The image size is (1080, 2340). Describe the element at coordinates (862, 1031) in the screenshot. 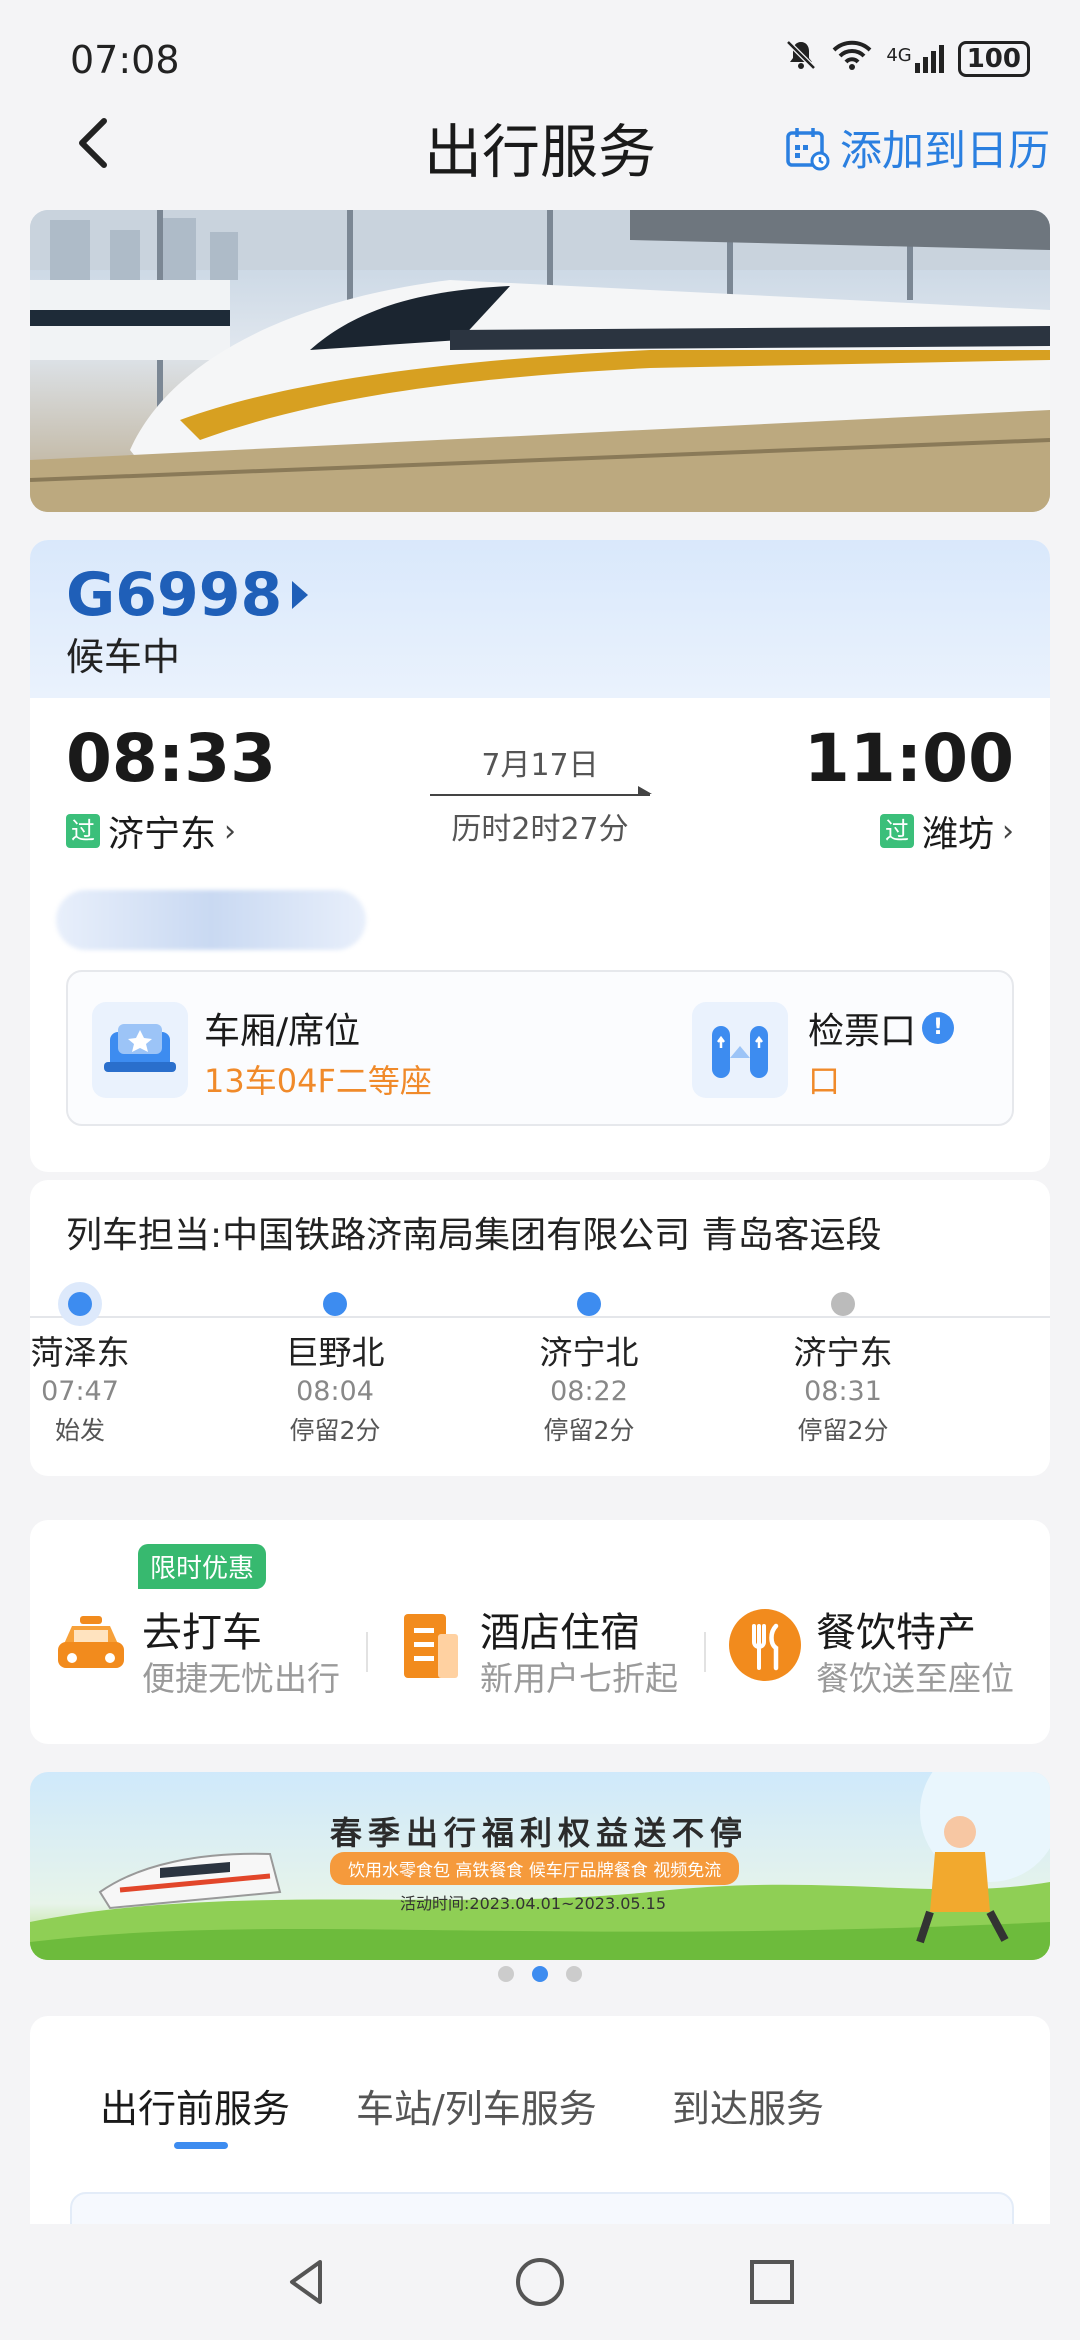

I see `ticket-gate-label: 检票口` at that location.